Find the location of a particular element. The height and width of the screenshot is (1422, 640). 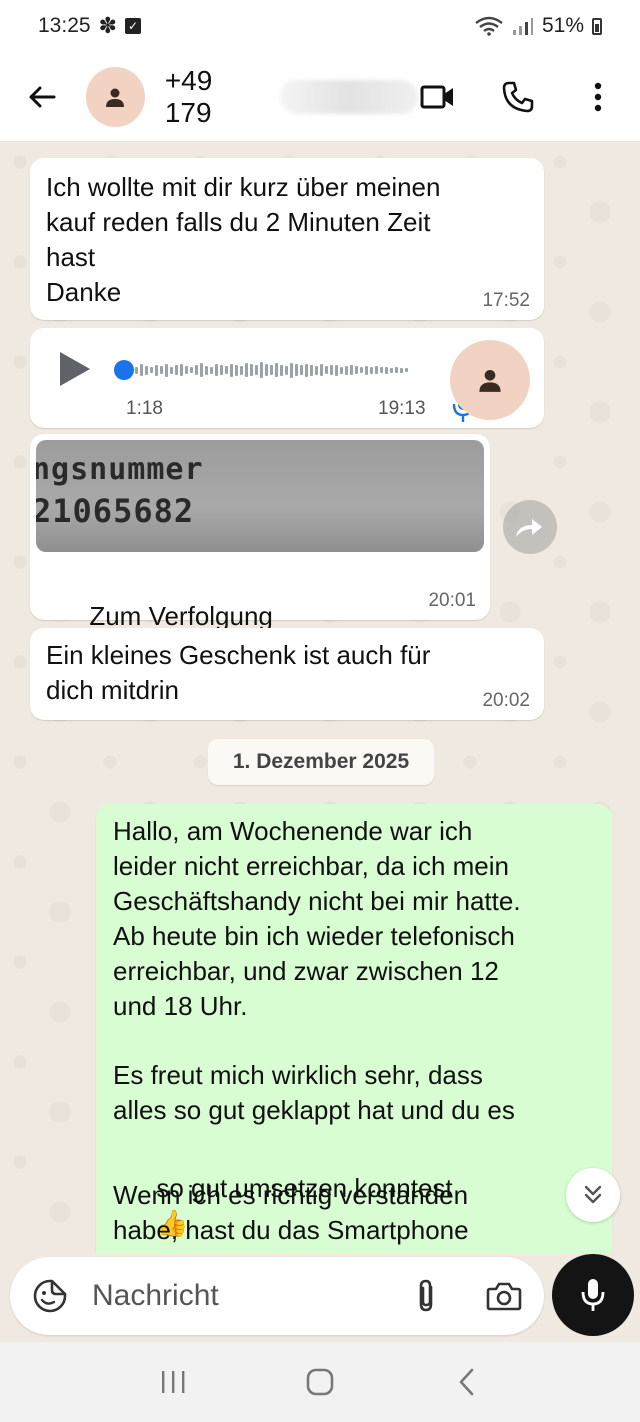

sticker-icon is located at coordinates (50, 1296).